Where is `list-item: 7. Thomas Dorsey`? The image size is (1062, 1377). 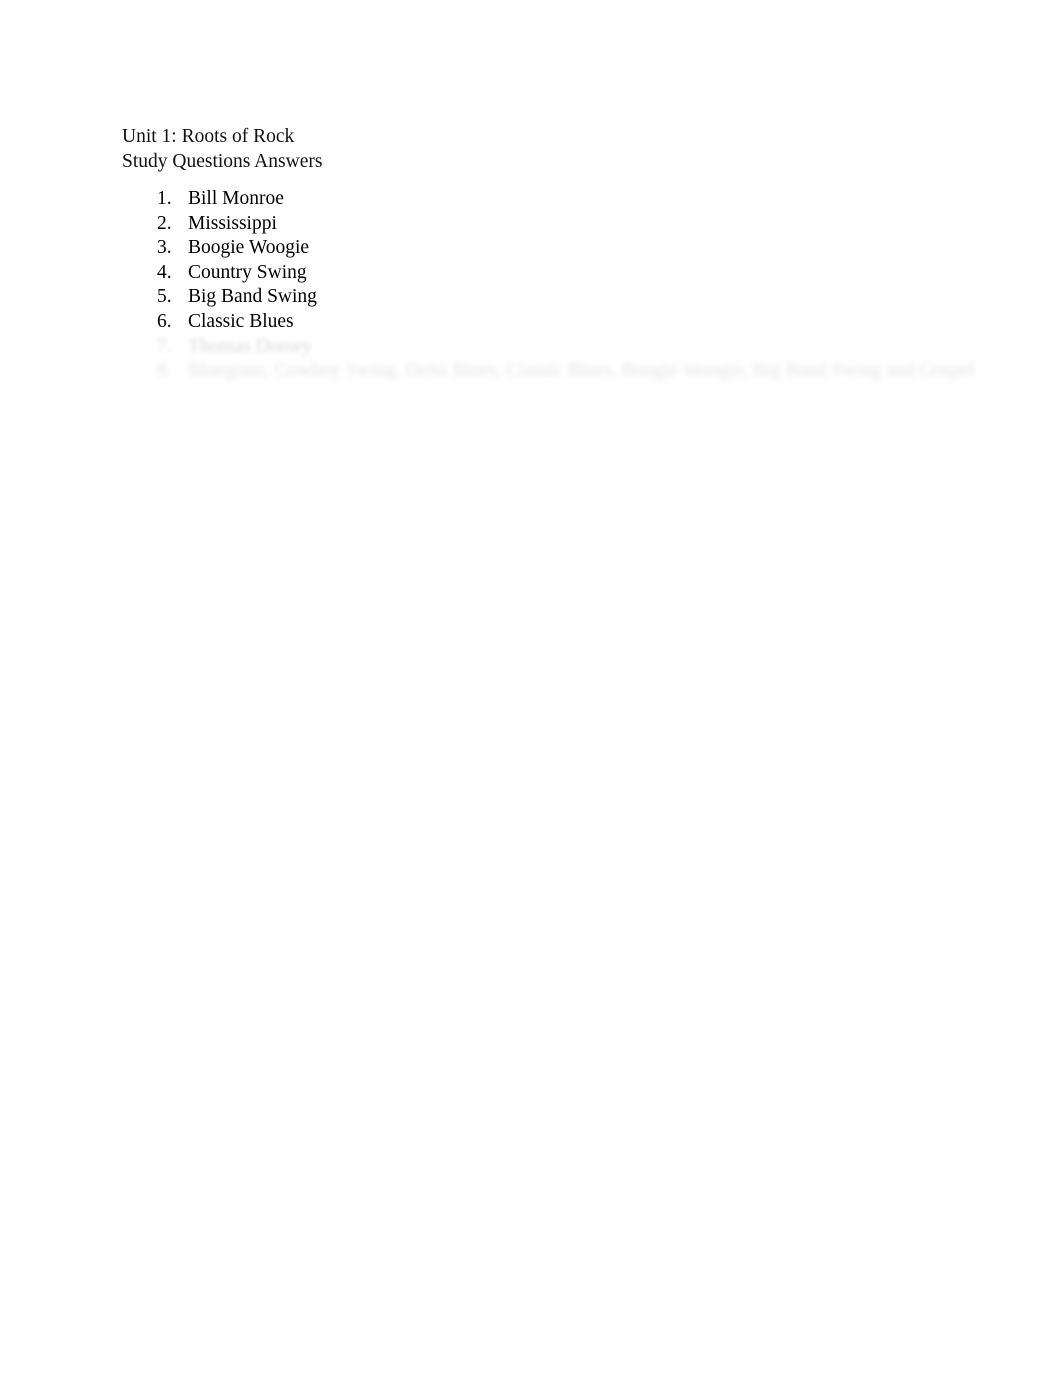
list-item: 7. Thomas Dorsey is located at coordinates (562, 347).